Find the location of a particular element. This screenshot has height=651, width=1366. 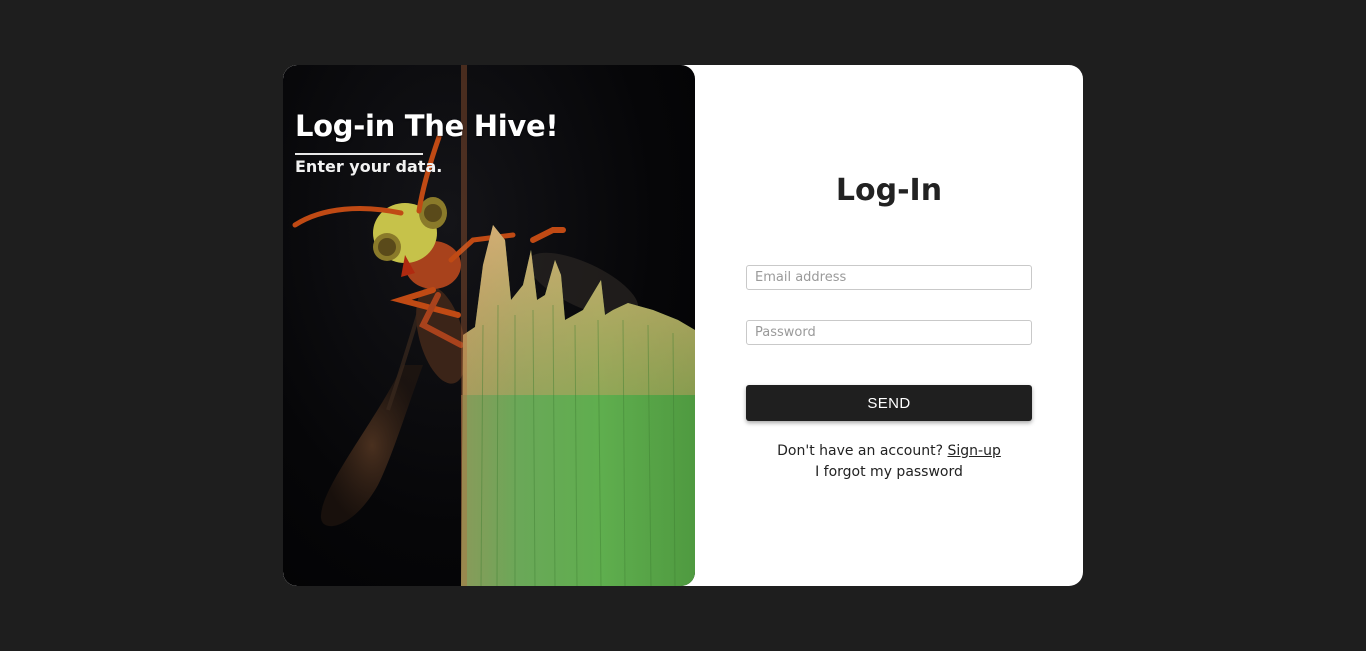

forgot-password-row: I forgot my password is located at coordinates (889, 472).